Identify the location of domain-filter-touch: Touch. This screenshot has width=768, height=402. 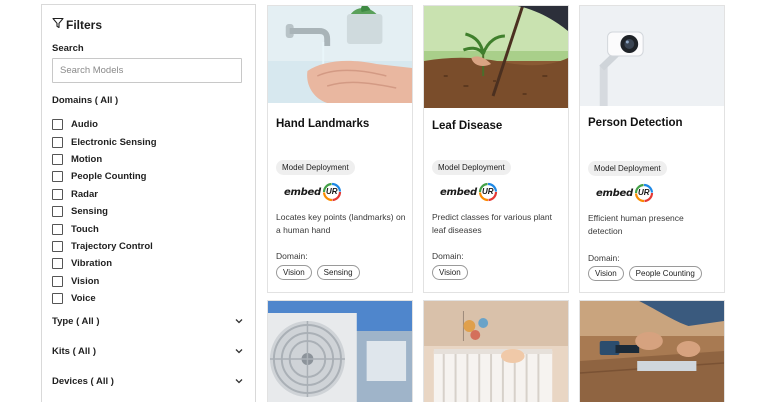
(104, 228).